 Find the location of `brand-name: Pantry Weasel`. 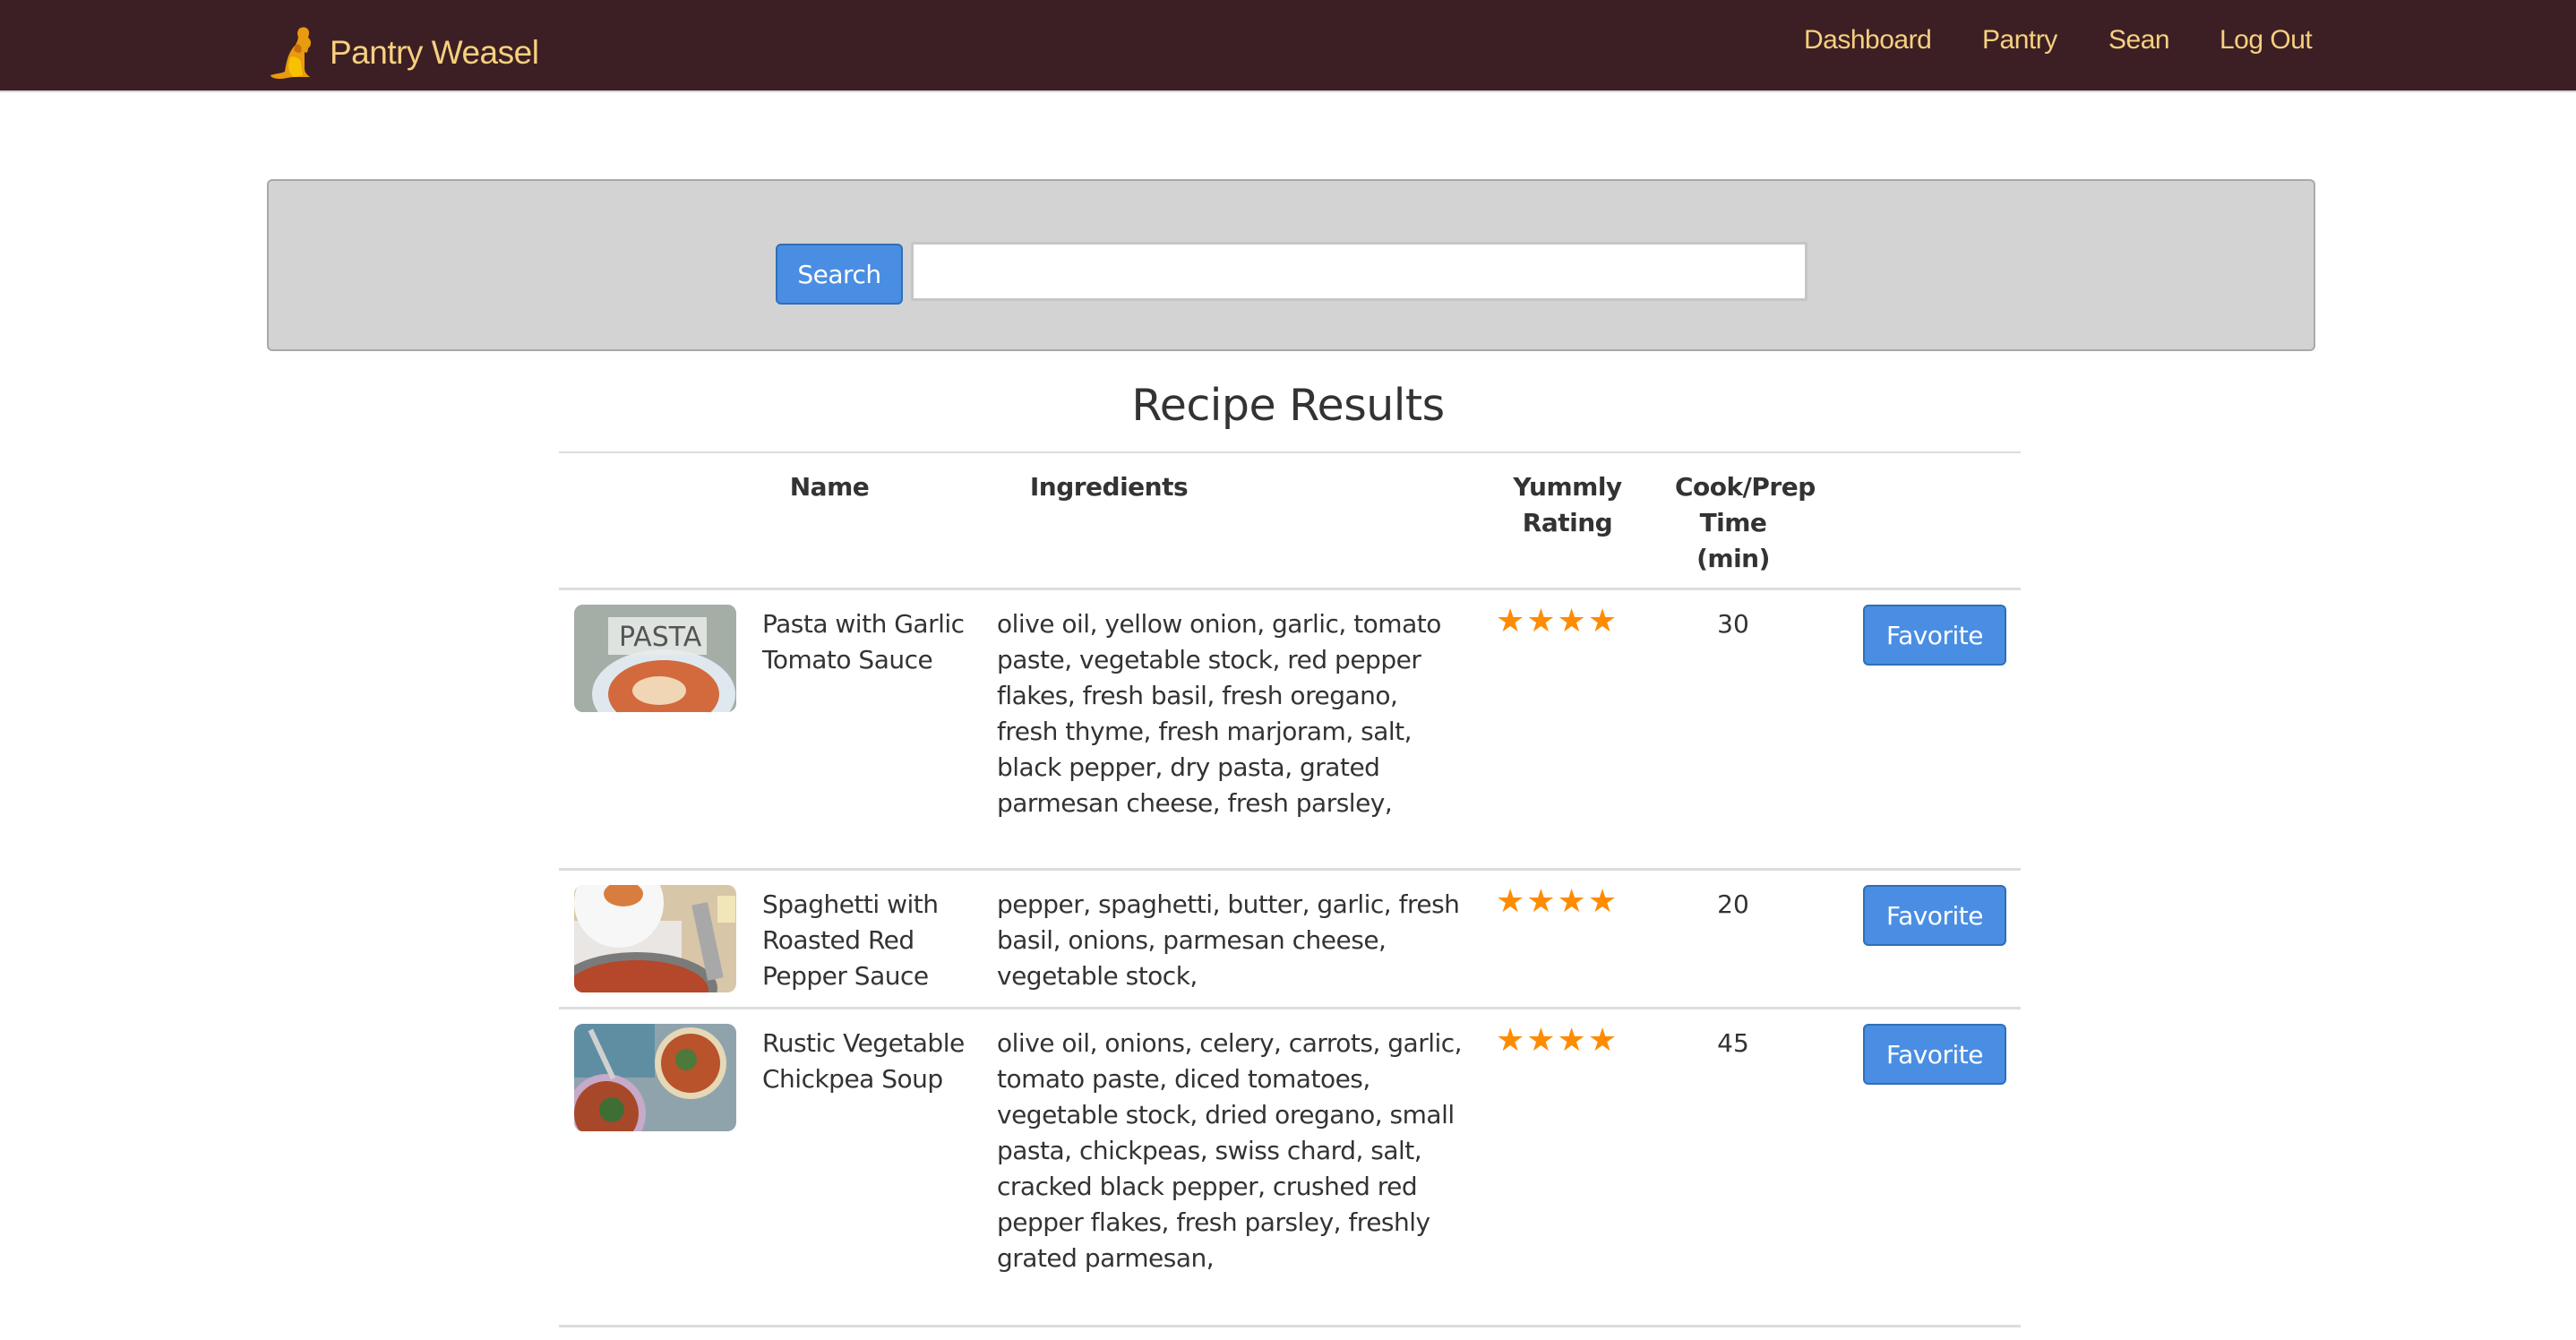

brand-name: Pantry Weasel is located at coordinates (434, 52).